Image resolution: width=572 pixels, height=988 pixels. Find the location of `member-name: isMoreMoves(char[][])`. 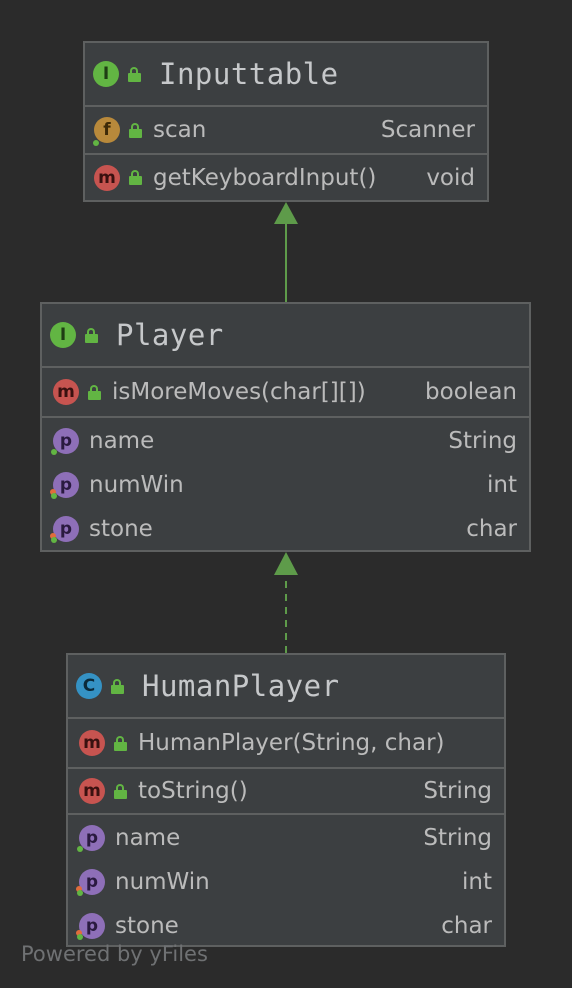

member-name: isMoreMoves(char[][]) is located at coordinates (239, 392).